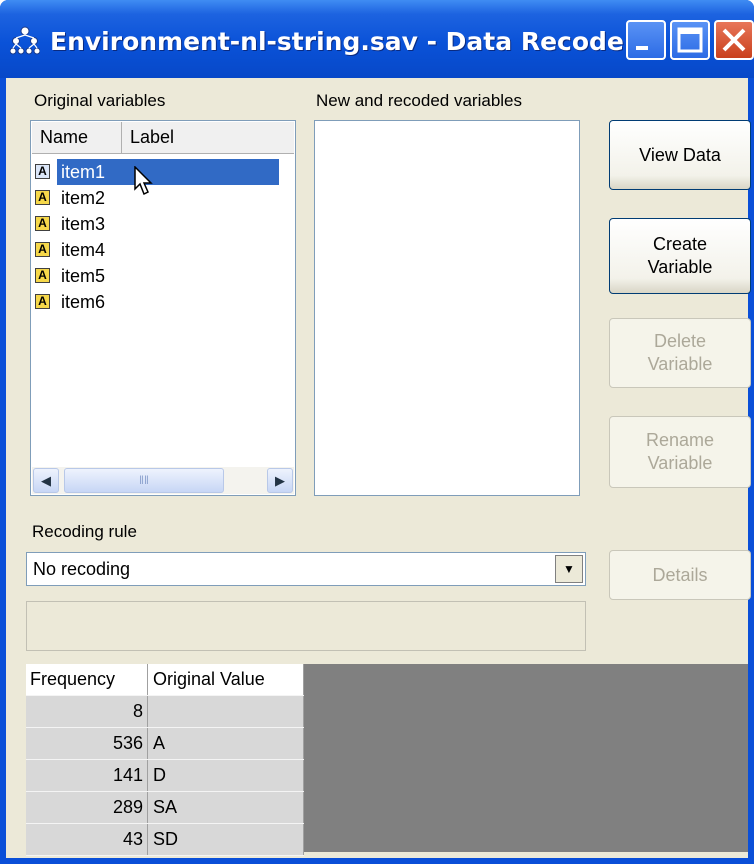 This screenshot has width=754, height=864. Describe the element at coordinates (680, 267) in the screenshot. I see `create-variable-label-2: Variable` at that location.